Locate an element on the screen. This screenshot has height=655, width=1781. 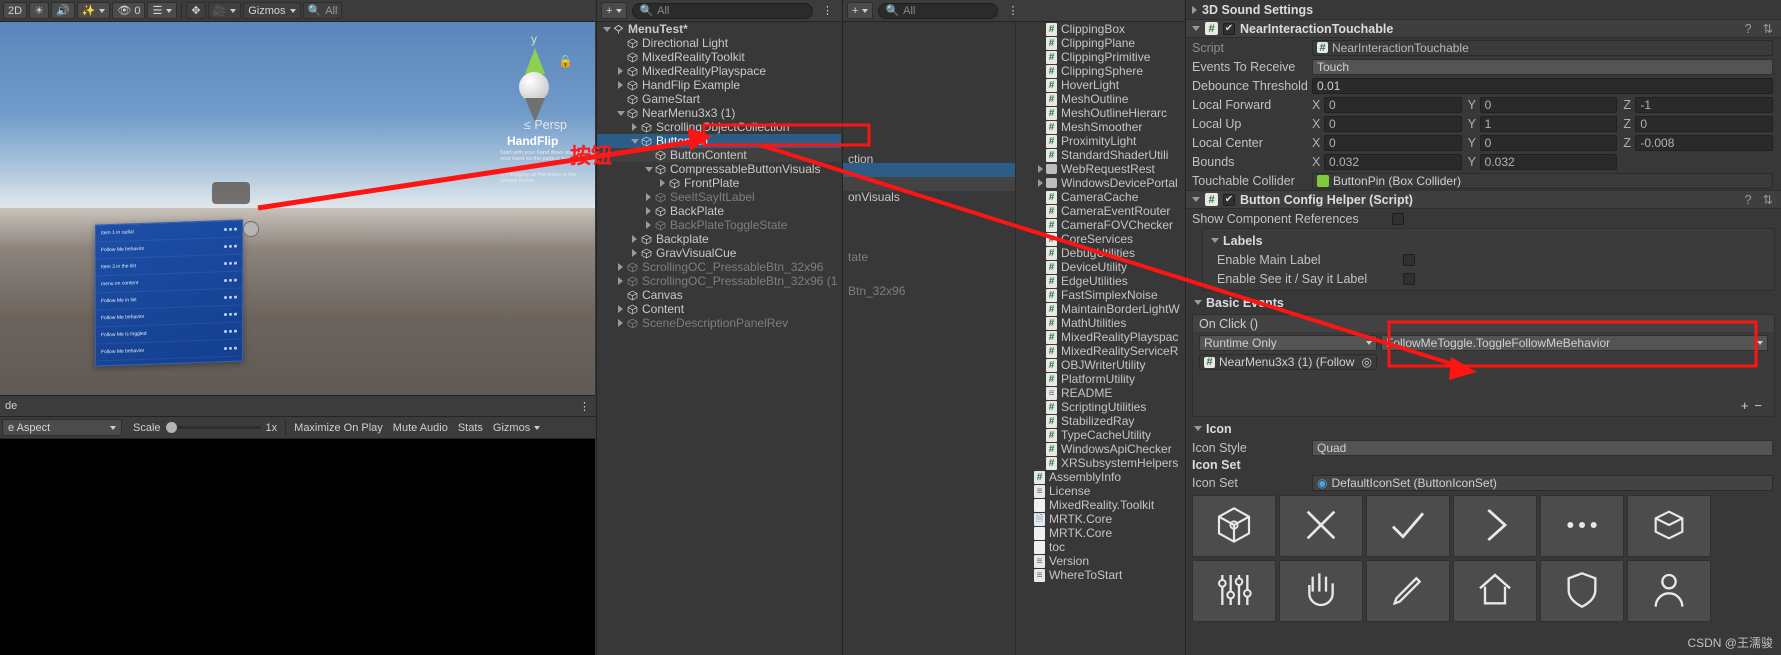
scene-lighting-toggle: ☀ is located at coordinates (39, 10).